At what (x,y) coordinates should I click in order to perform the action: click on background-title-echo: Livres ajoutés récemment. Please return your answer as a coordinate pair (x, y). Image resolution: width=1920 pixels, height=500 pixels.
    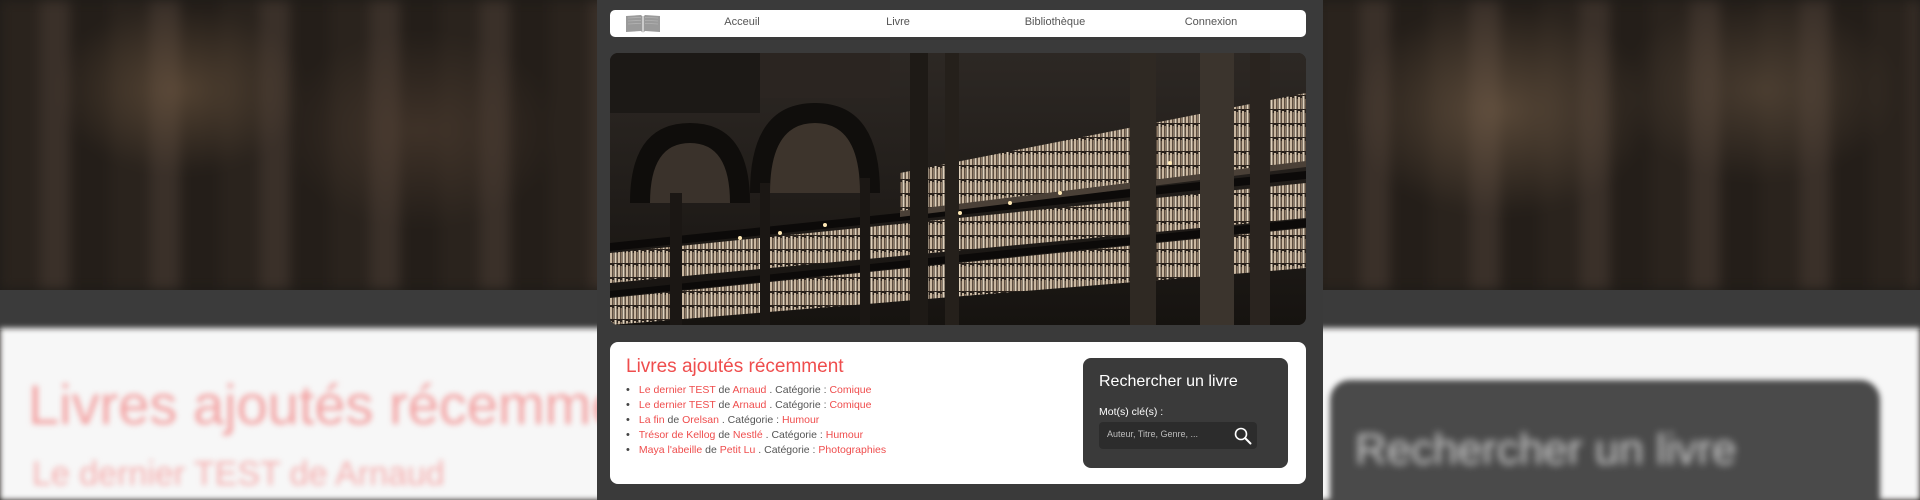
    Looking at the image, I should click on (349, 404).